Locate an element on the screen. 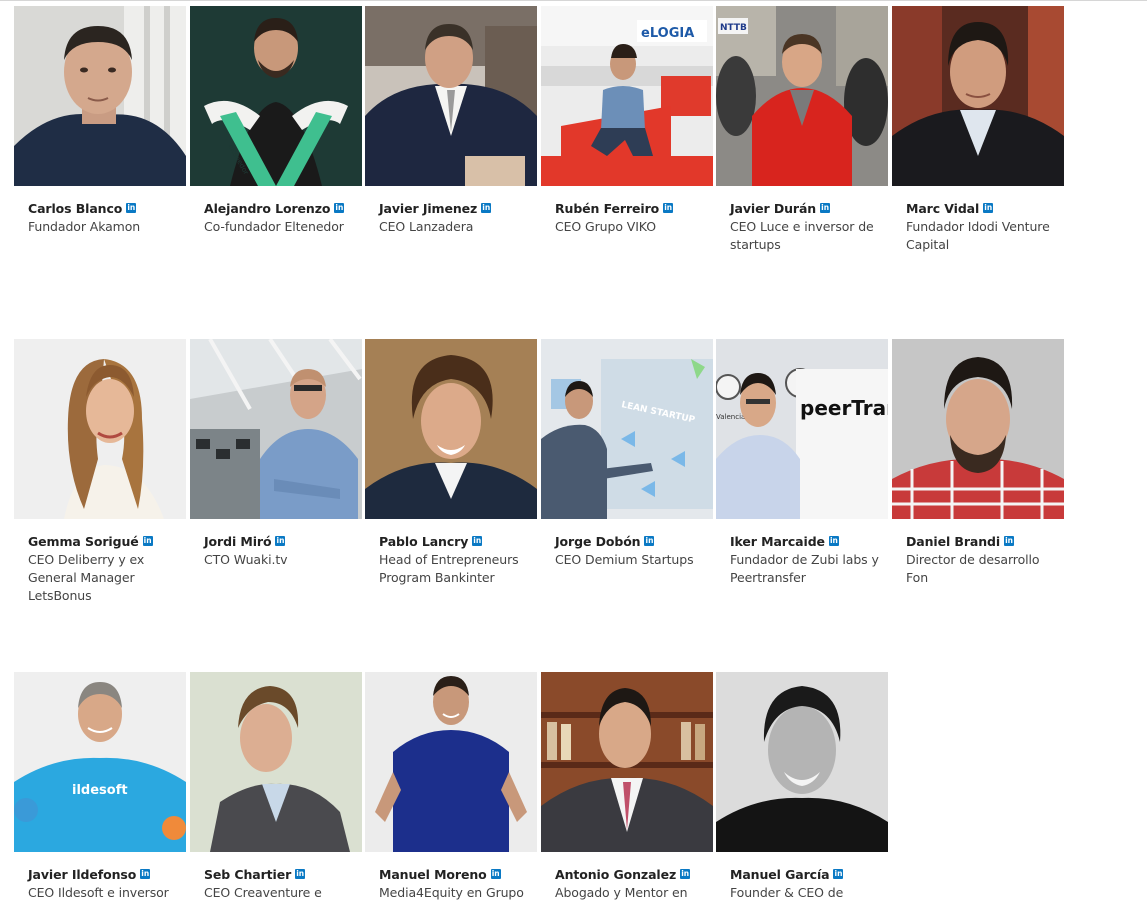 The width and height of the screenshot is (1147, 902). person-name: Alejandro Lorenzo is located at coordinates (267, 208).